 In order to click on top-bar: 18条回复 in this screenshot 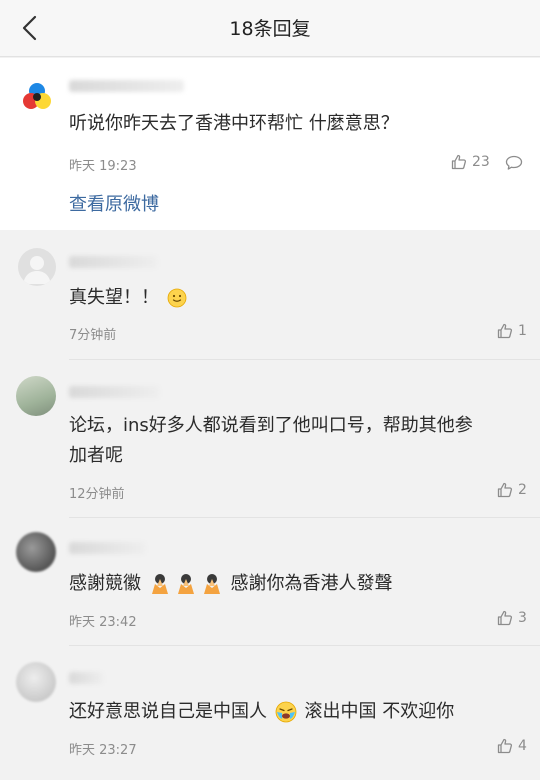, I will do `click(270, 28)`.